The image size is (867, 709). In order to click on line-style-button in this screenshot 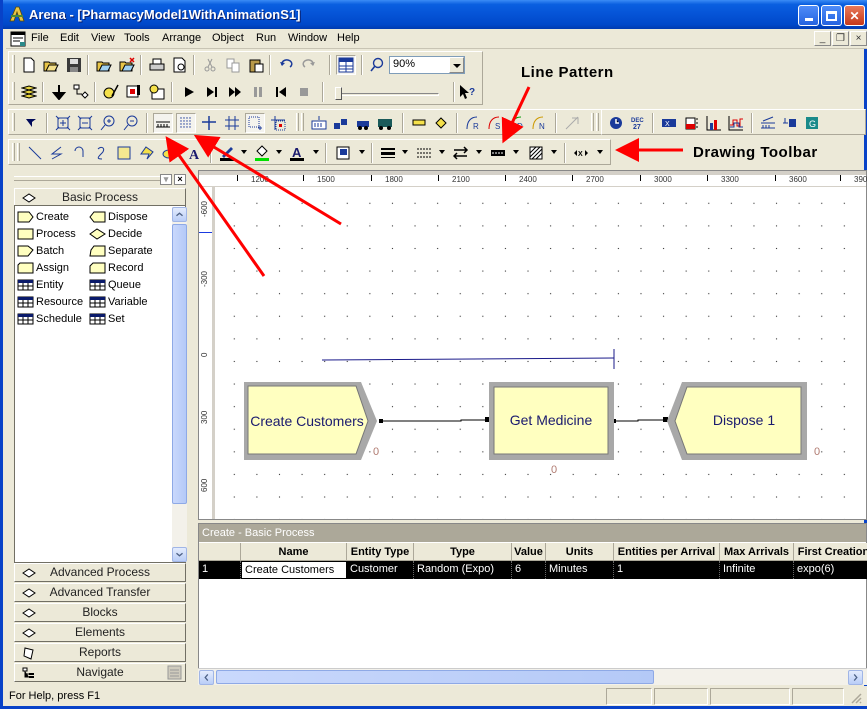, I will do `click(424, 153)`.